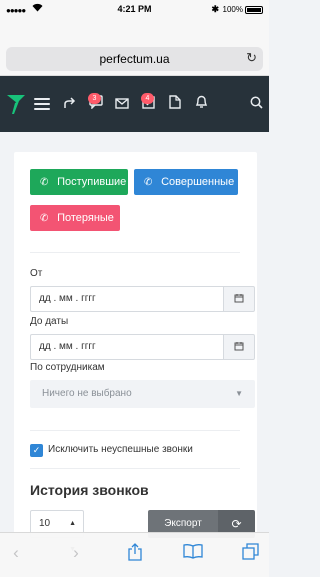  What do you see at coordinates (76, 553) in the screenshot?
I see `forward-icon: ›` at bounding box center [76, 553].